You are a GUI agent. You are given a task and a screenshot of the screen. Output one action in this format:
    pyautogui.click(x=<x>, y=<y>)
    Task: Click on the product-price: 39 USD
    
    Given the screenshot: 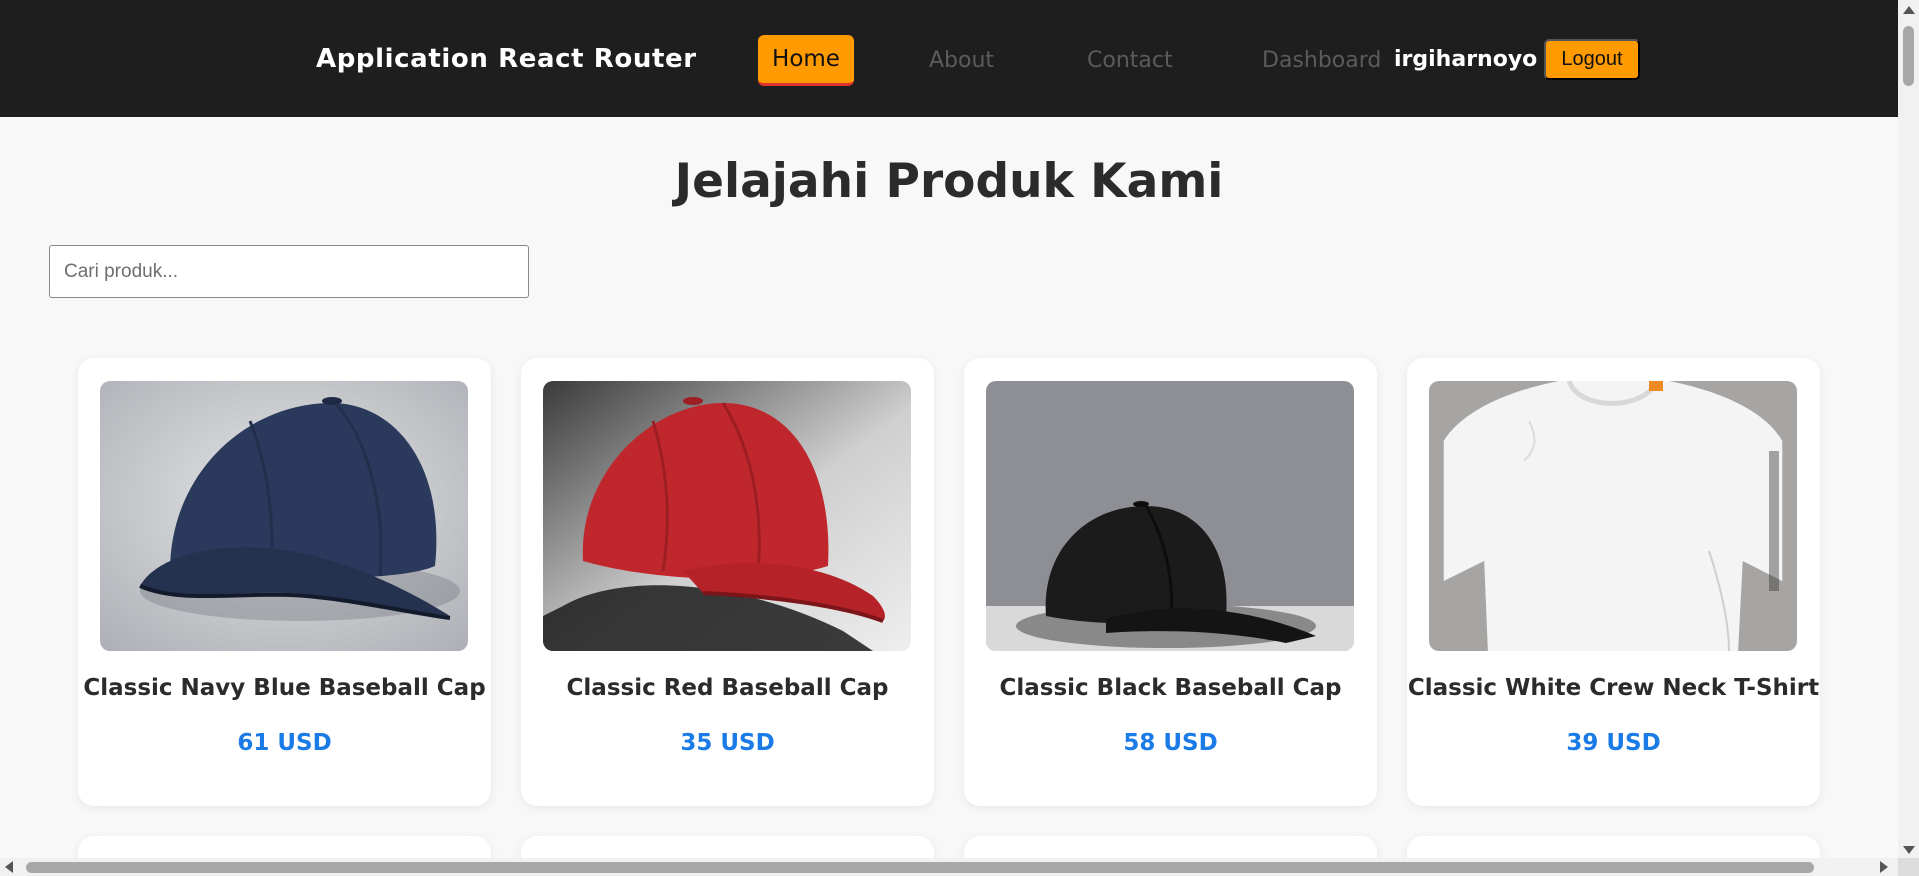 What is the action you would take?
    pyautogui.click(x=1613, y=743)
    